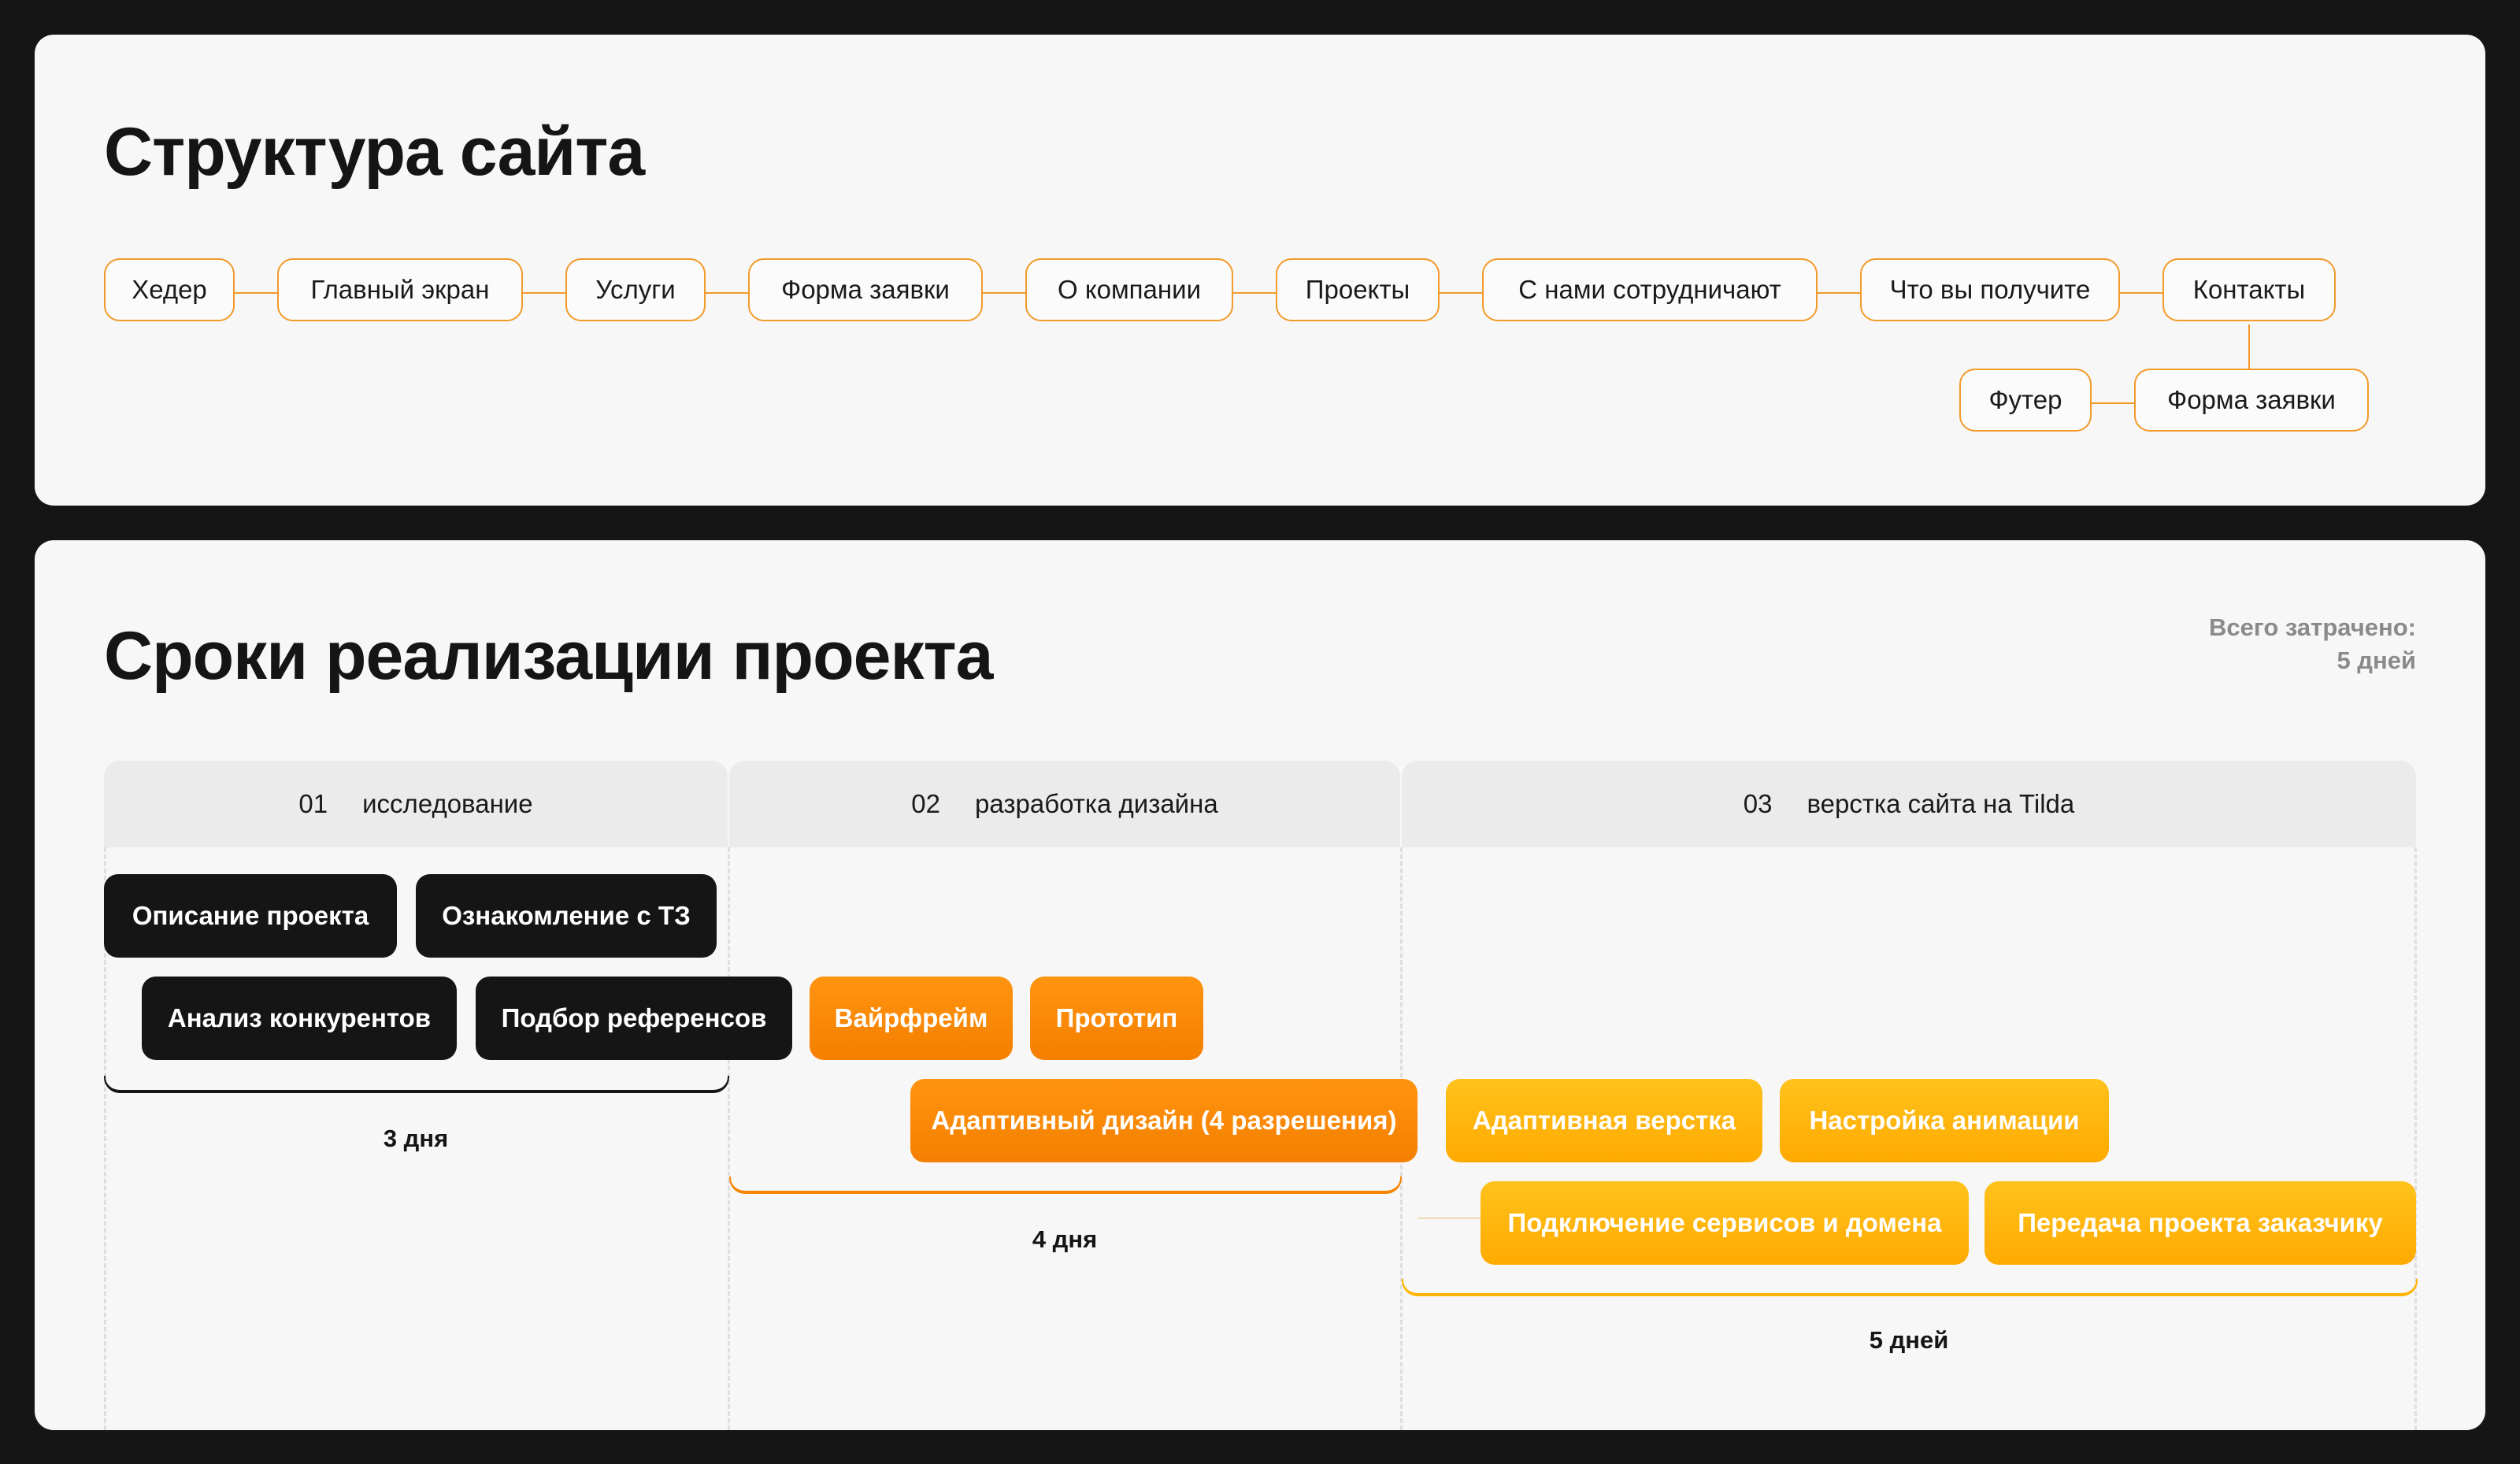 The image size is (2520, 1464). What do you see at coordinates (416, 1085) in the screenshot?
I see `duration-bracket-research` at bounding box center [416, 1085].